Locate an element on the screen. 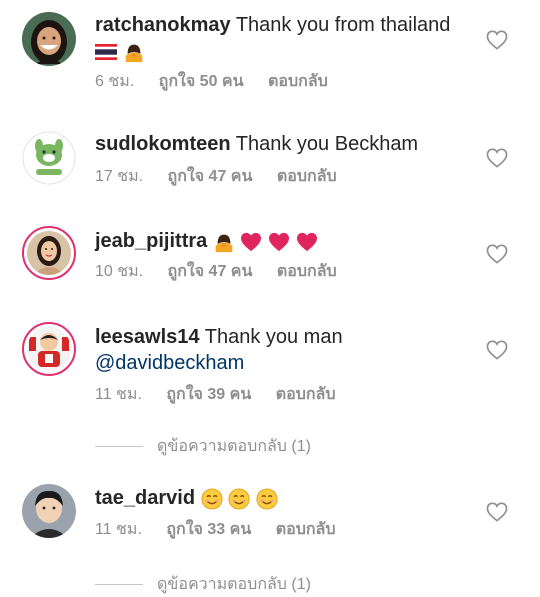 The width and height of the screenshot is (540, 597). comment-time: 6 ชม. is located at coordinates (115, 81).